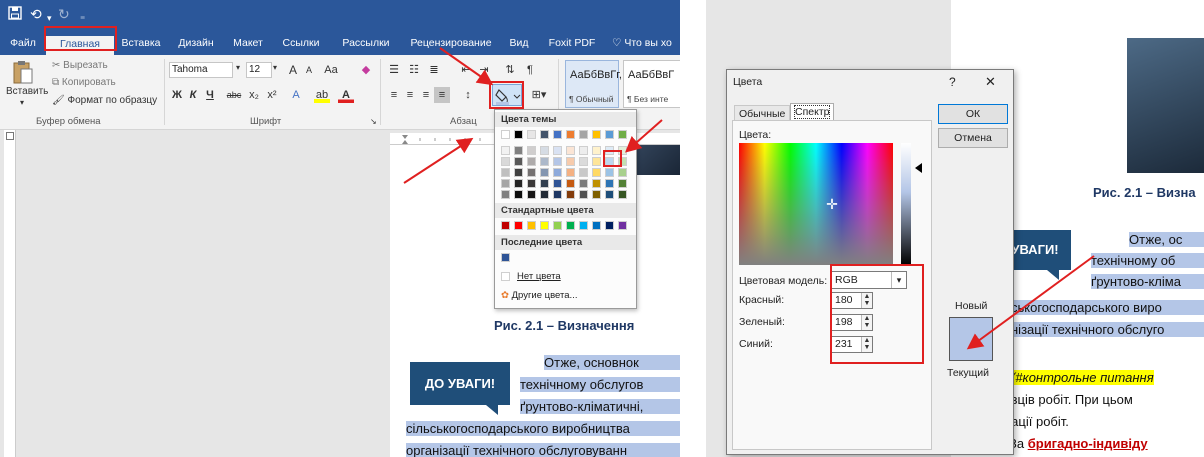  I want to click on annotation-arrow-right, so click(1030, 302).